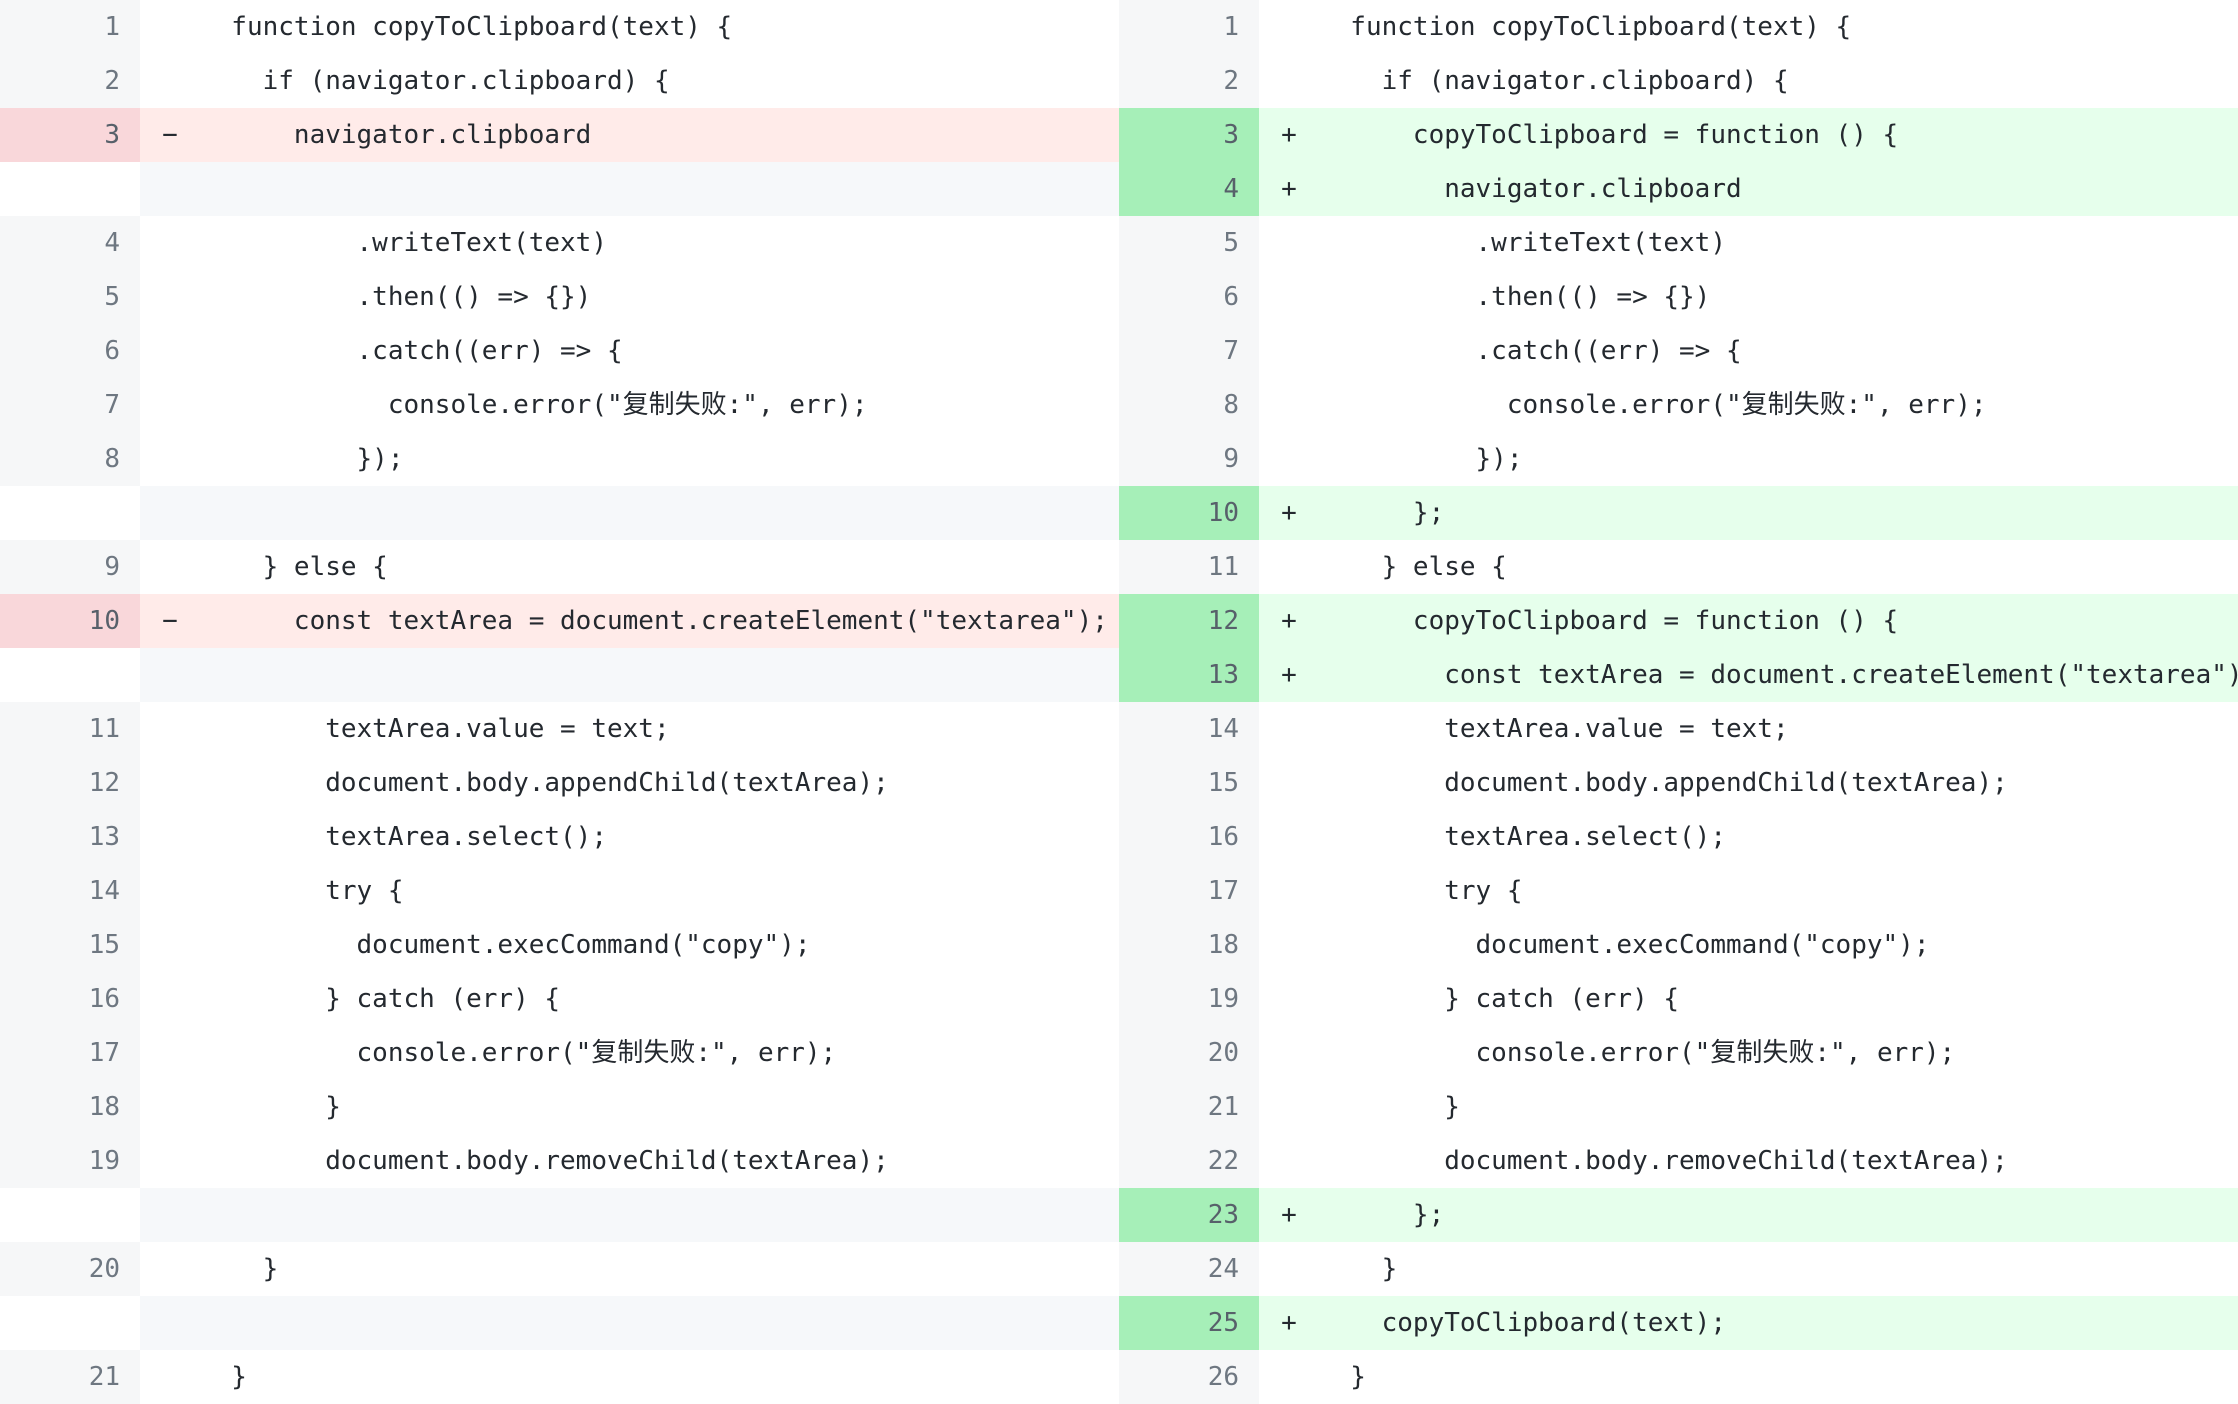 The width and height of the screenshot is (2238, 1404). What do you see at coordinates (1678, 1323) in the screenshot?
I see `diff-added-line: 25 + copyToClipboard(text);` at bounding box center [1678, 1323].